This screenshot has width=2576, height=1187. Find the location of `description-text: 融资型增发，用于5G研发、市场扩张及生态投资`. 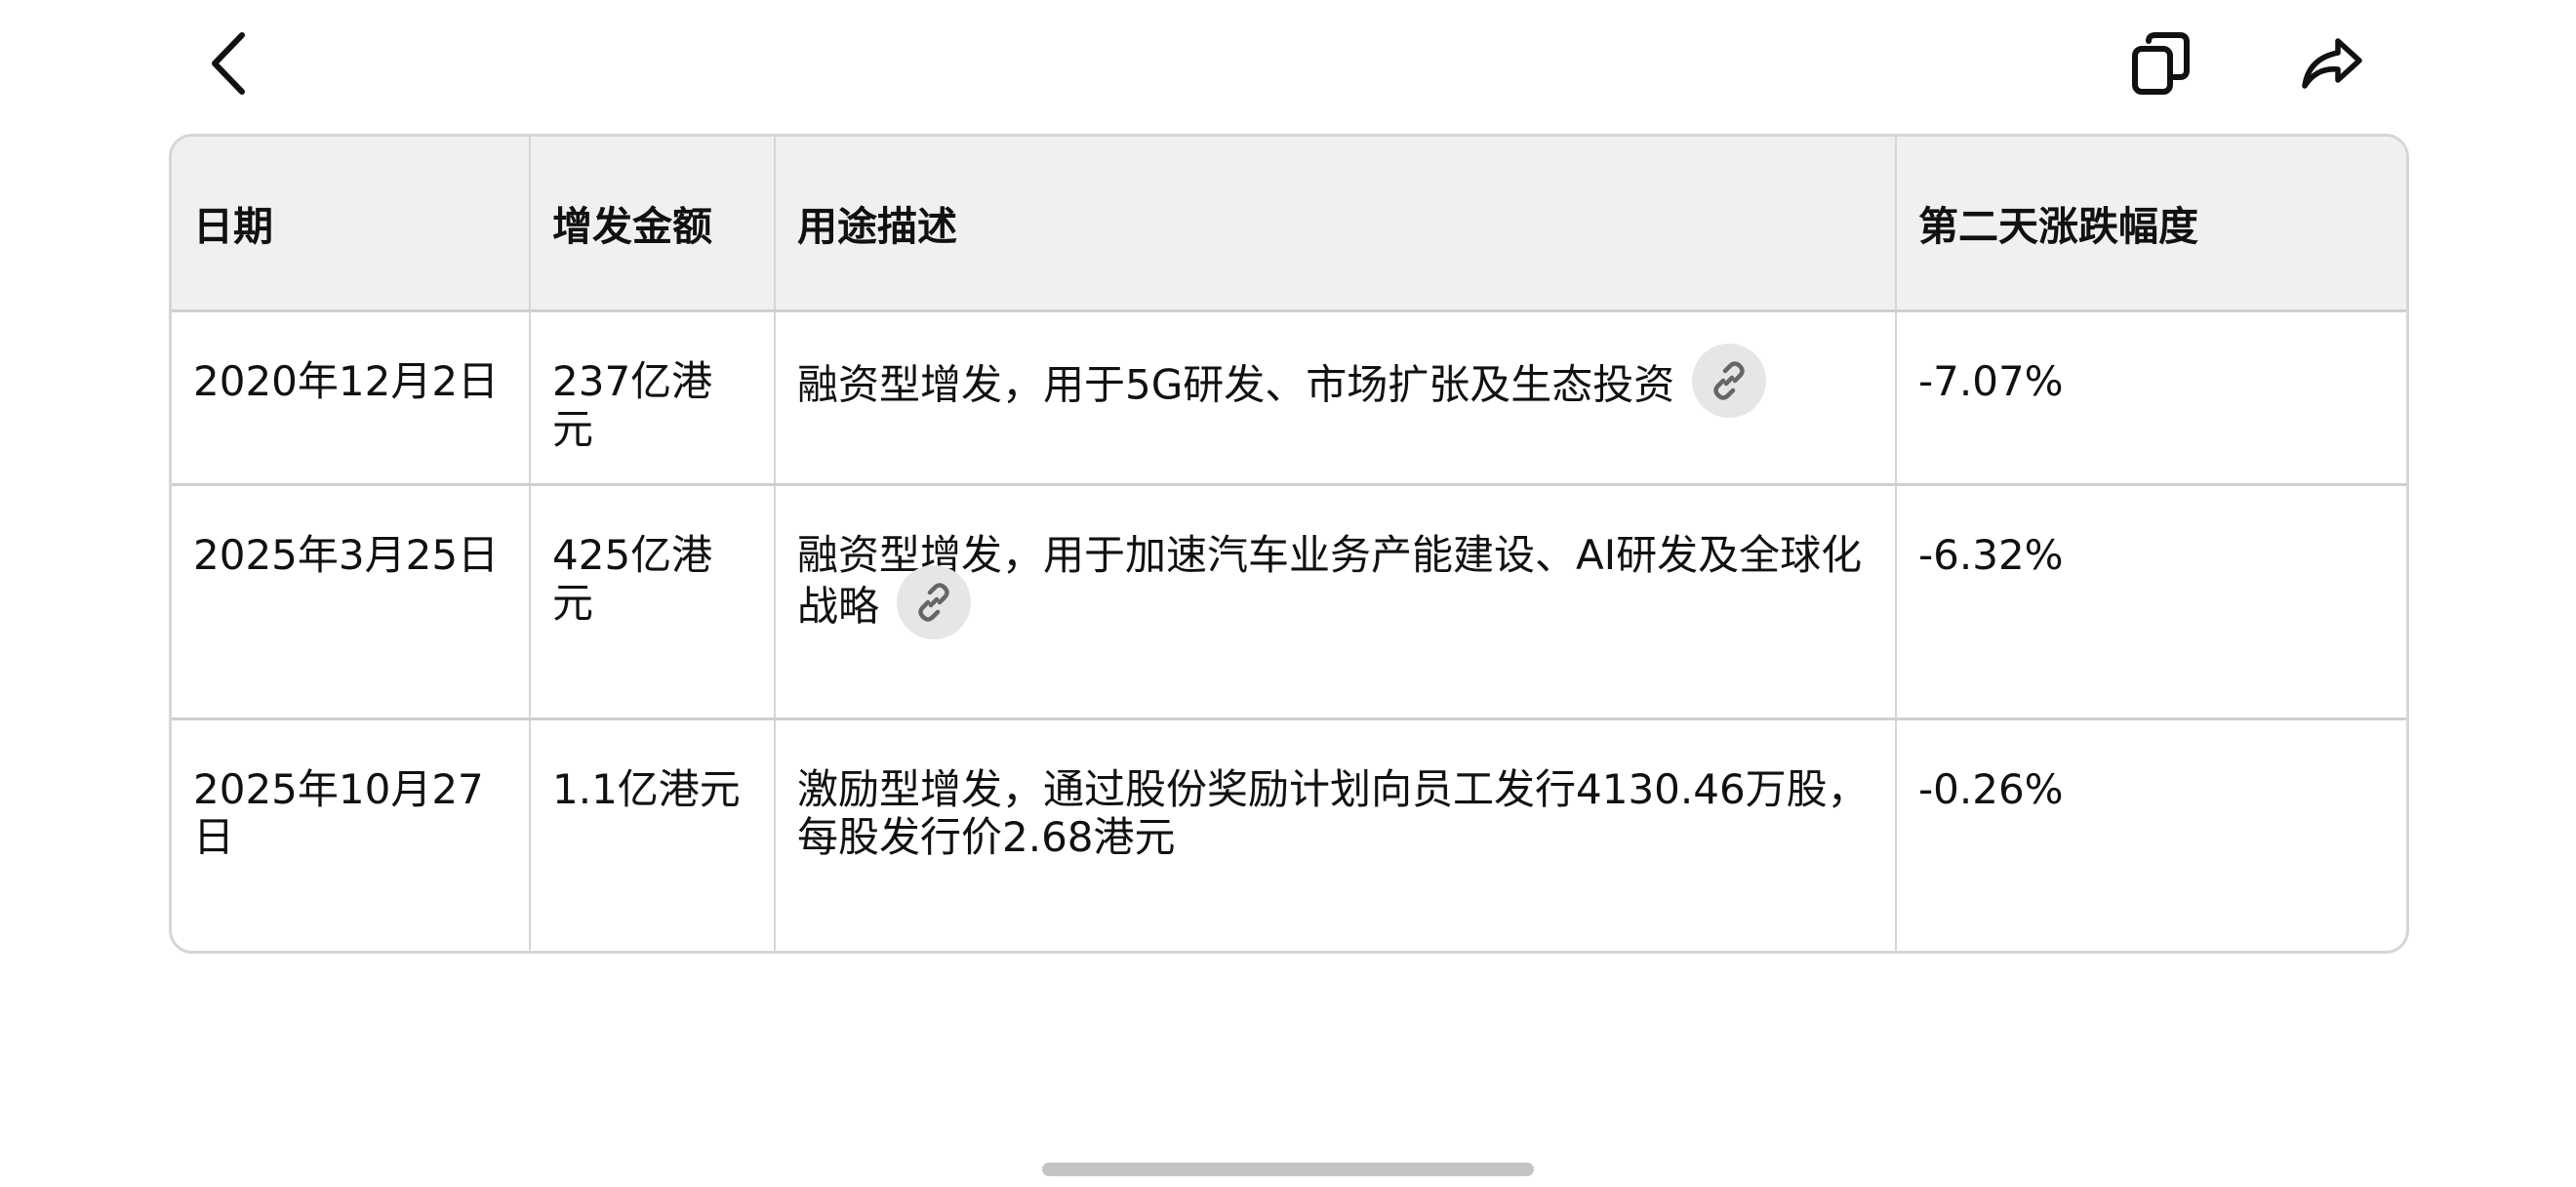

description-text: 融资型增发，用于5G研发、市场扩张及生态投资 is located at coordinates (1236, 384).